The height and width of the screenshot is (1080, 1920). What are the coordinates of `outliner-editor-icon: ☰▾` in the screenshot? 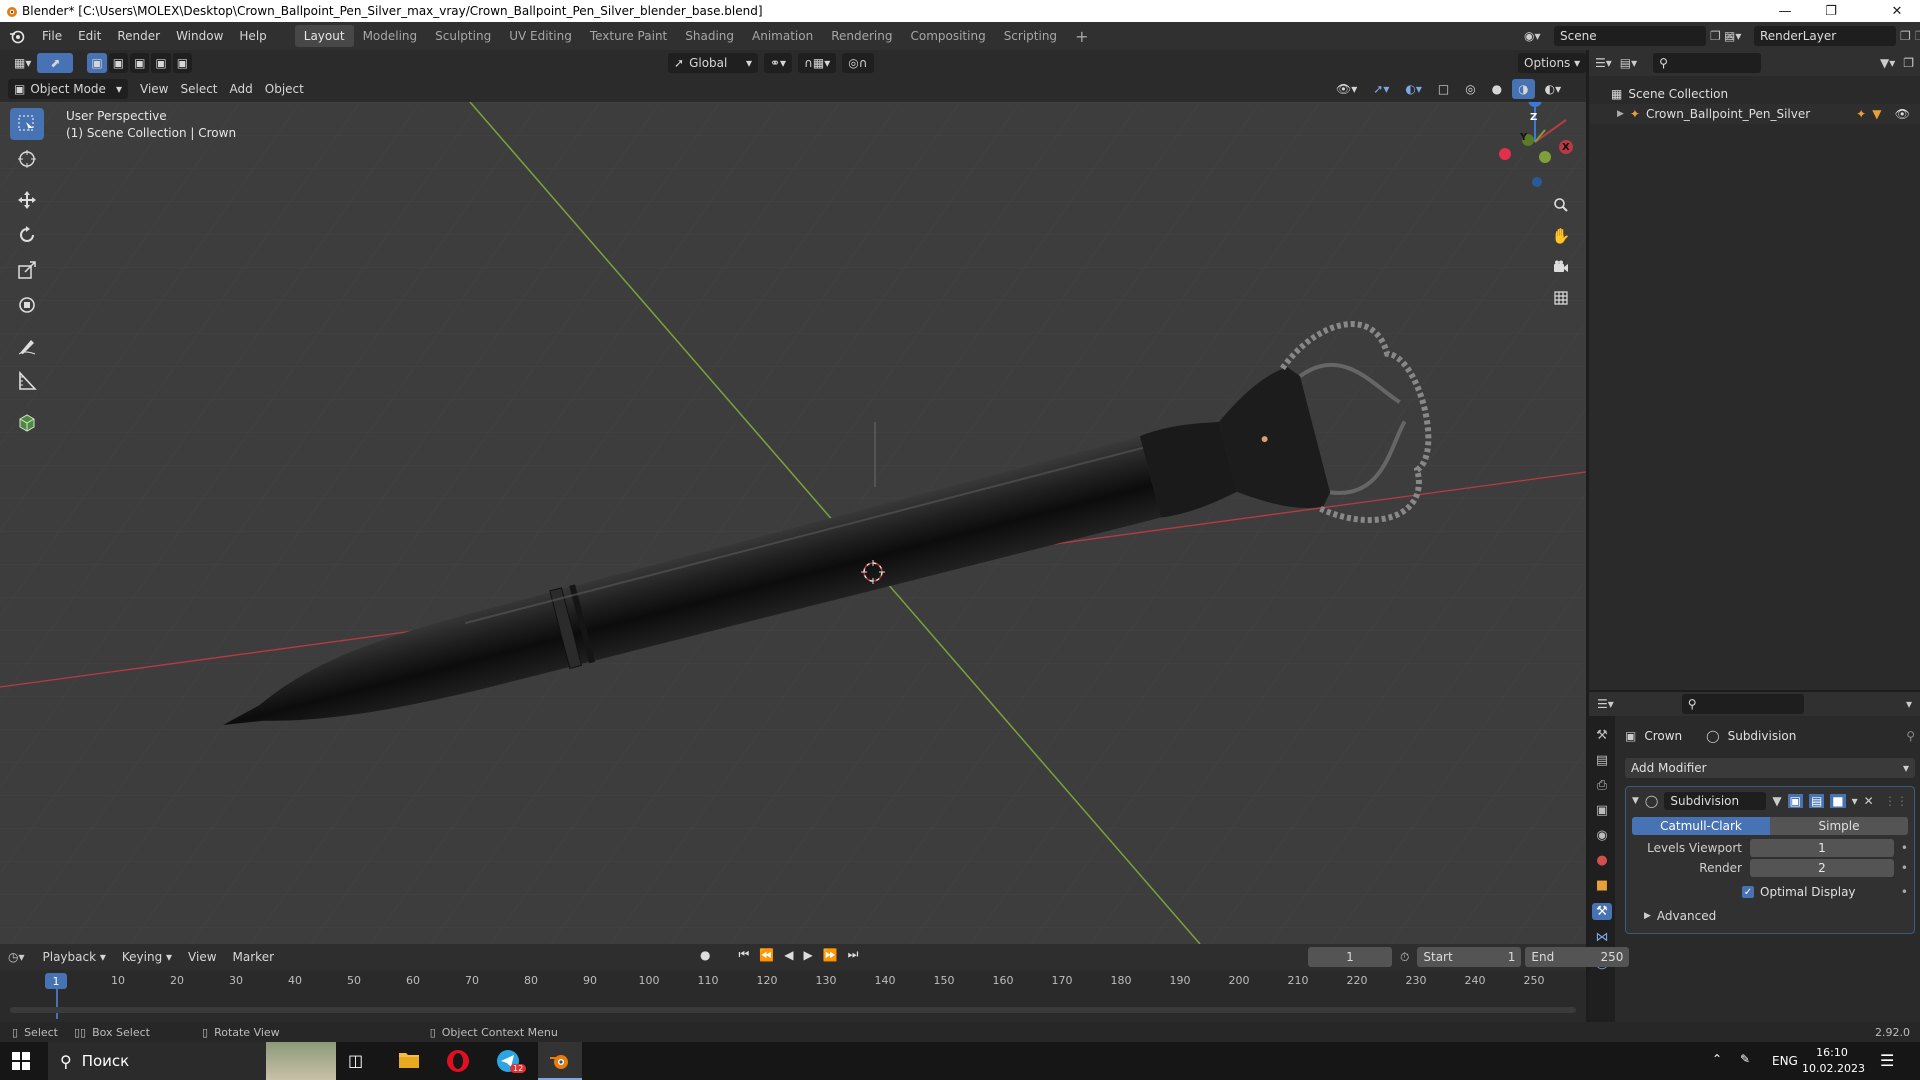 It's located at (1603, 63).